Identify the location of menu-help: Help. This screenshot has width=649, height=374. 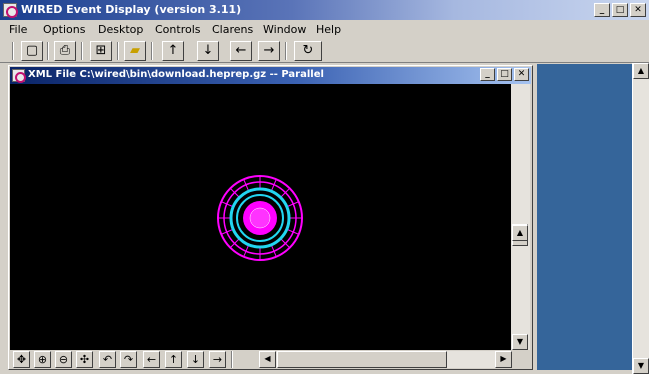
(328, 29).